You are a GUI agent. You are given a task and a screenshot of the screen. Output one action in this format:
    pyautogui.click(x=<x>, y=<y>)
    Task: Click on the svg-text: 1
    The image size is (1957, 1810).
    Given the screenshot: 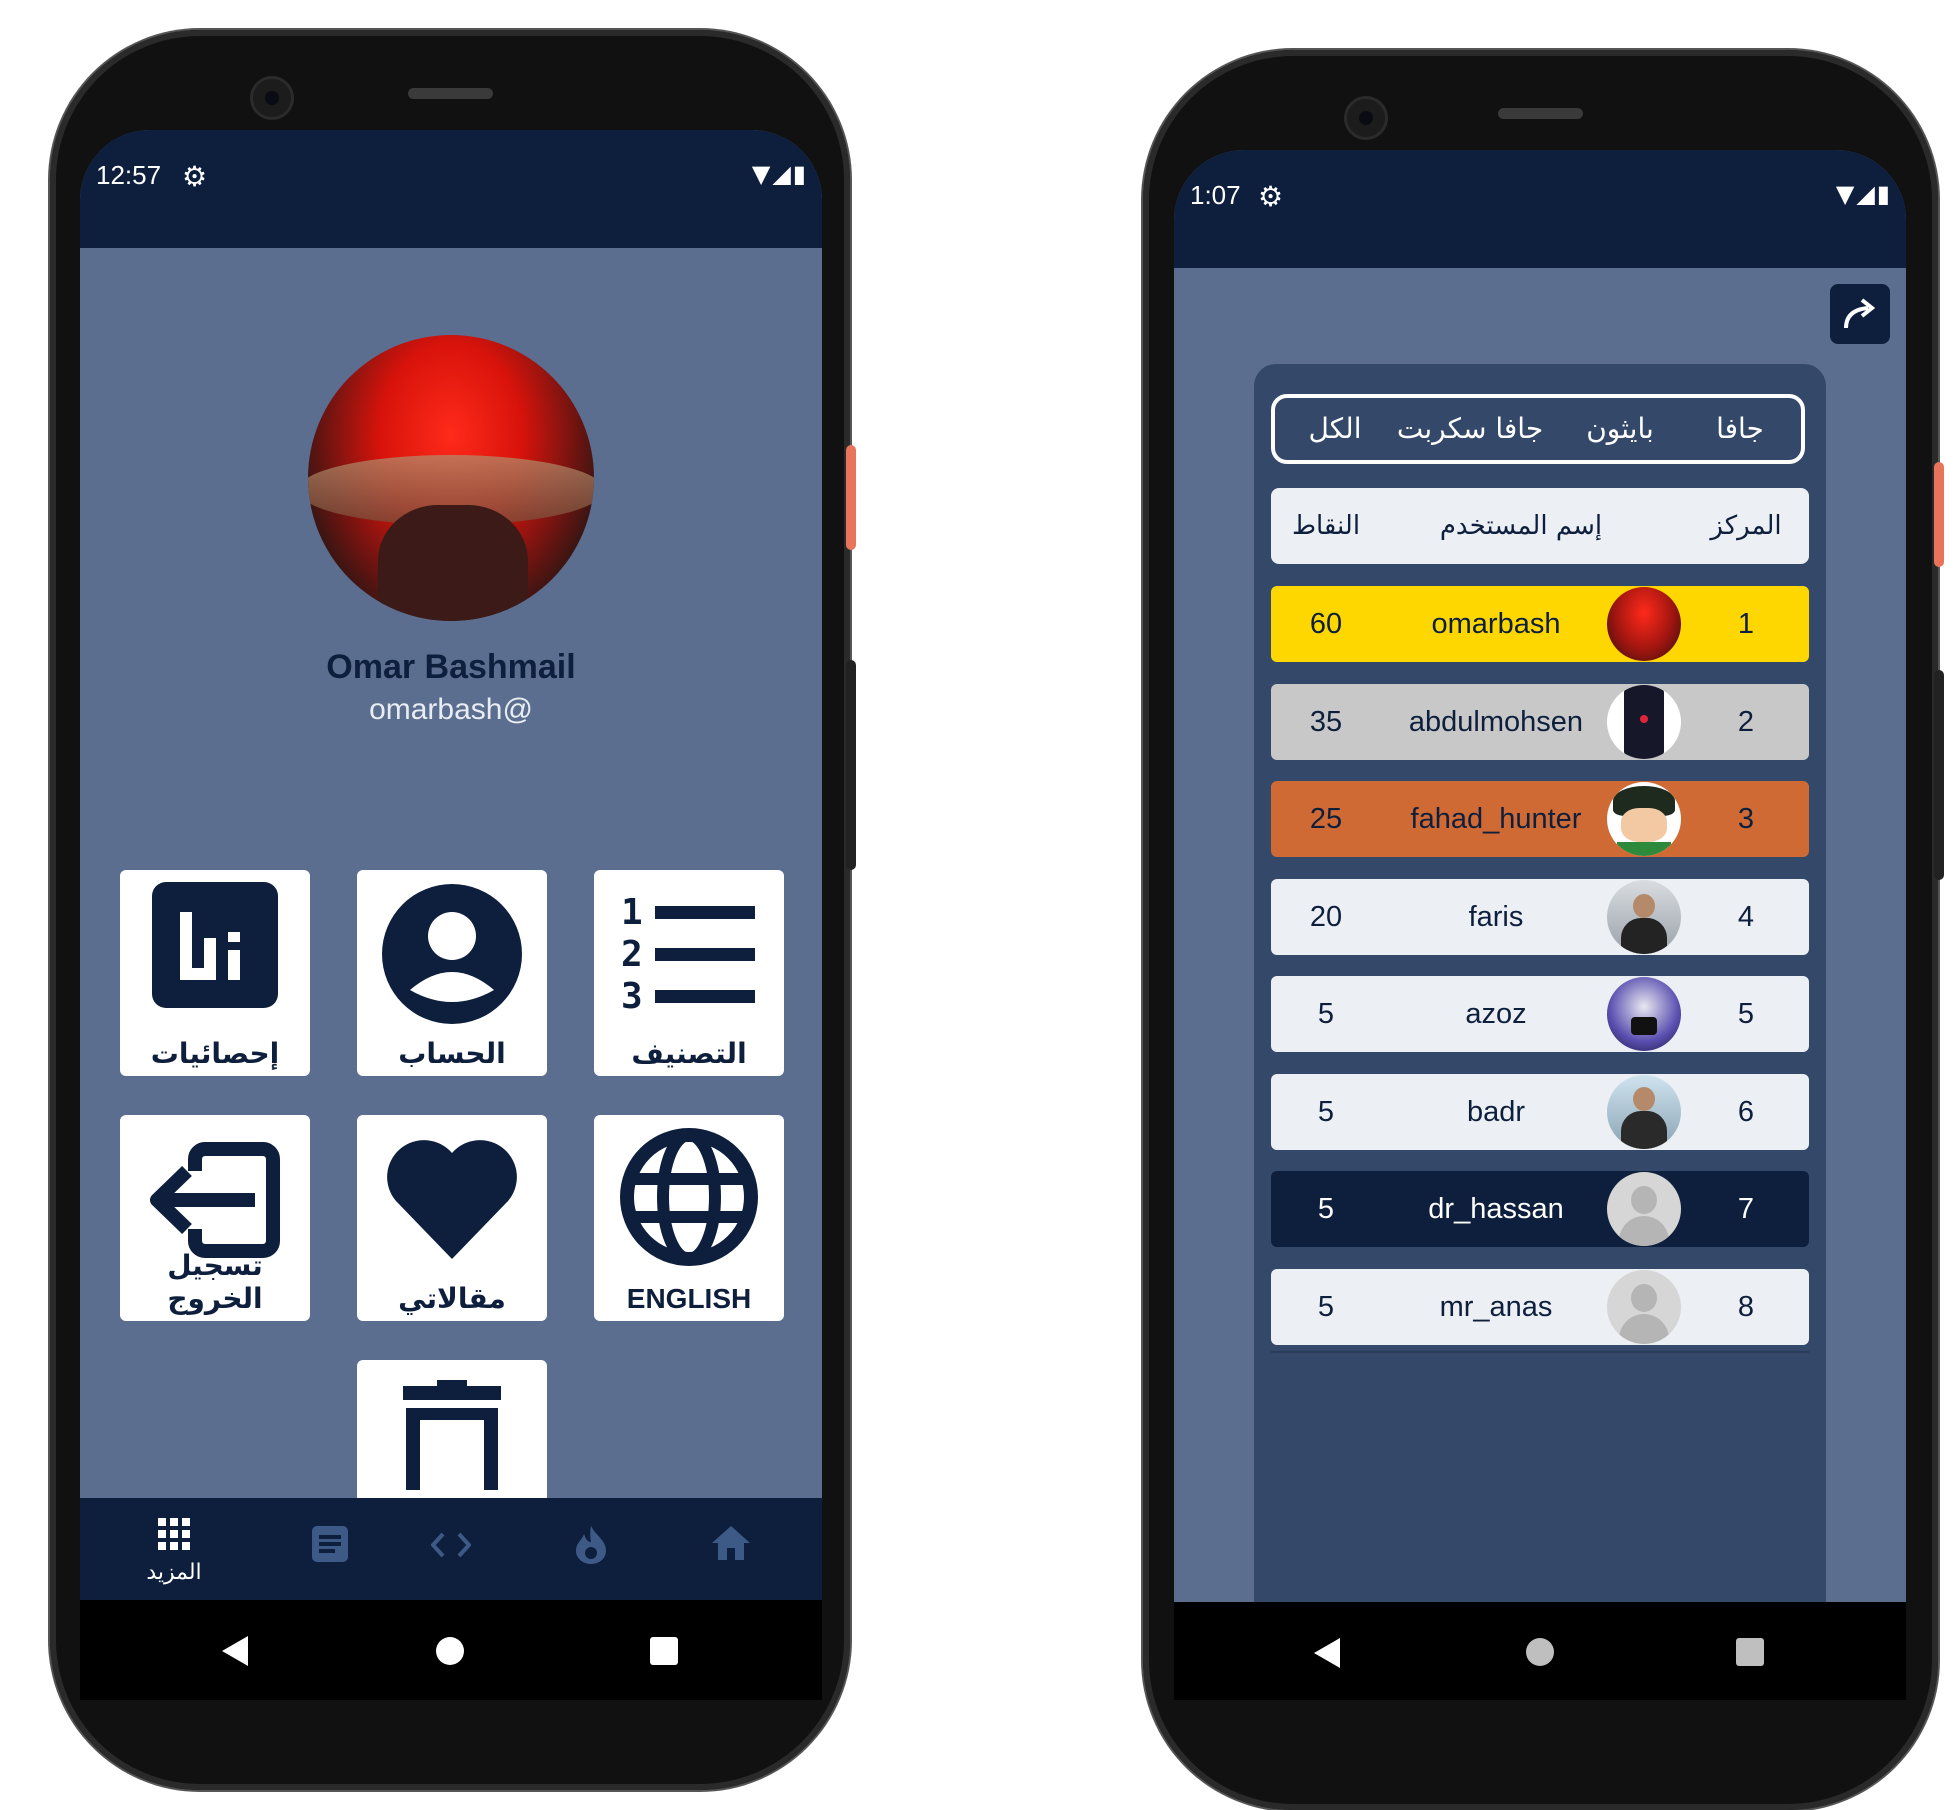 What is the action you would take?
    pyautogui.click(x=632, y=913)
    